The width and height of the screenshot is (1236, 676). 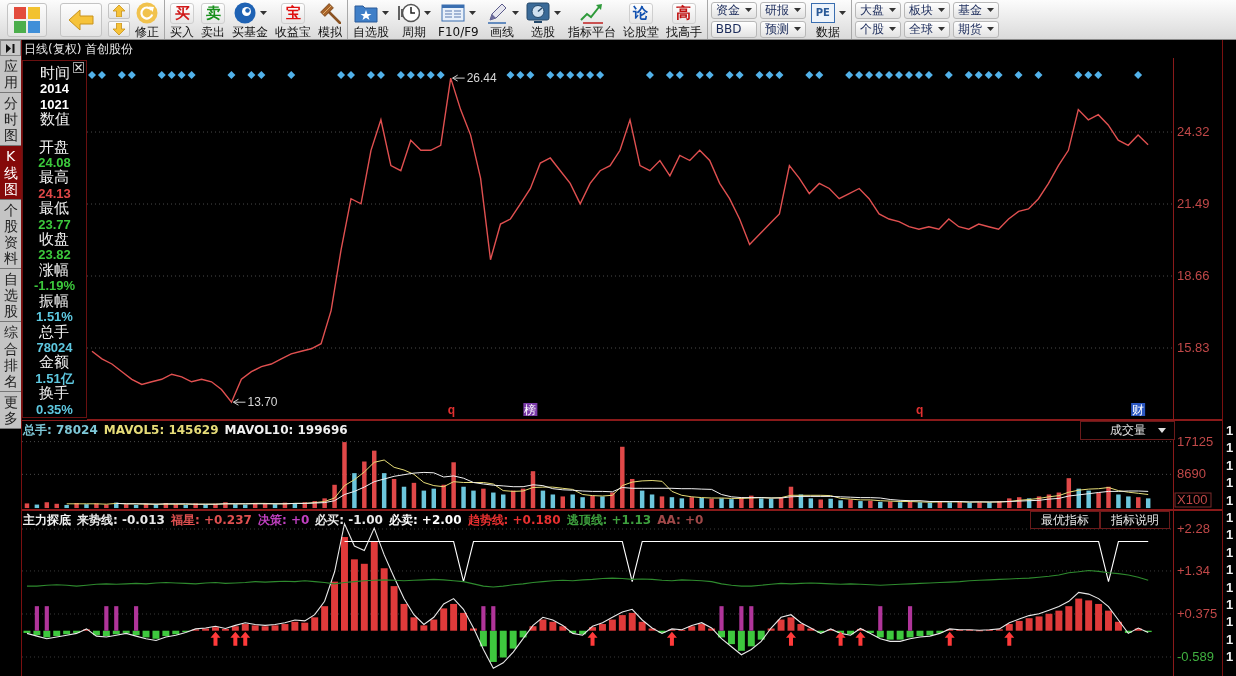 What do you see at coordinates (47, 520) in the screenshot?
I see `indicator-title: 主力探底` at bounding box center [47, 520].